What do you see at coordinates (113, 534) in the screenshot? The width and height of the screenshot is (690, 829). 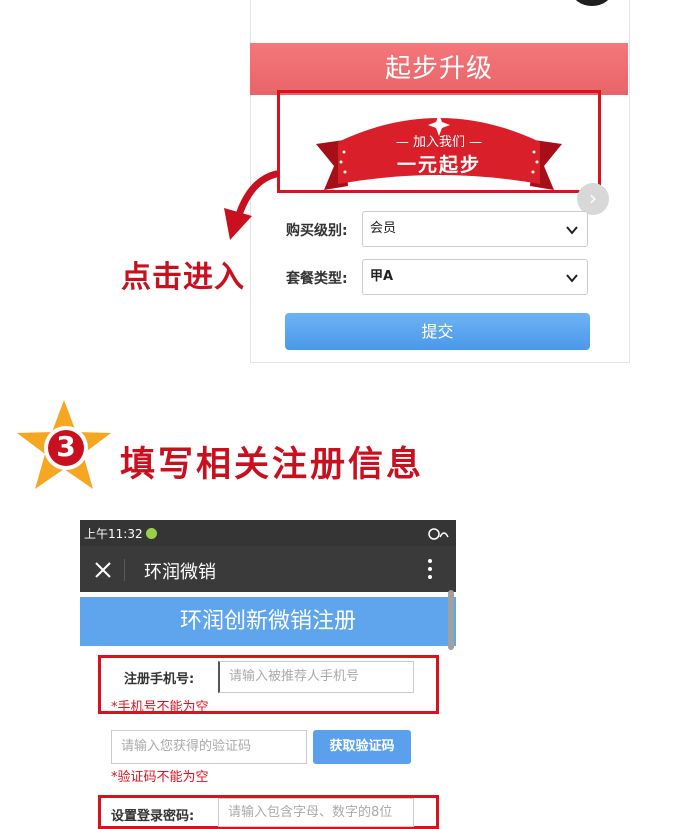 I see `status-time: 上午11:32` at bounding box center [113, 534].